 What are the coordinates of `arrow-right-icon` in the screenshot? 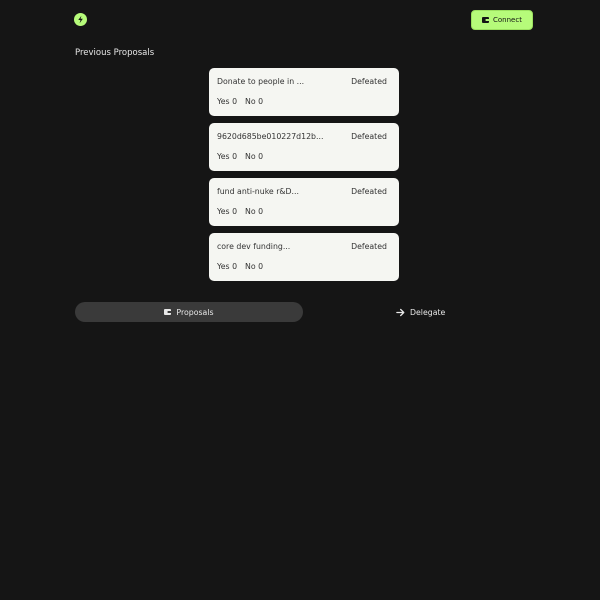 It's located at (400, 312).